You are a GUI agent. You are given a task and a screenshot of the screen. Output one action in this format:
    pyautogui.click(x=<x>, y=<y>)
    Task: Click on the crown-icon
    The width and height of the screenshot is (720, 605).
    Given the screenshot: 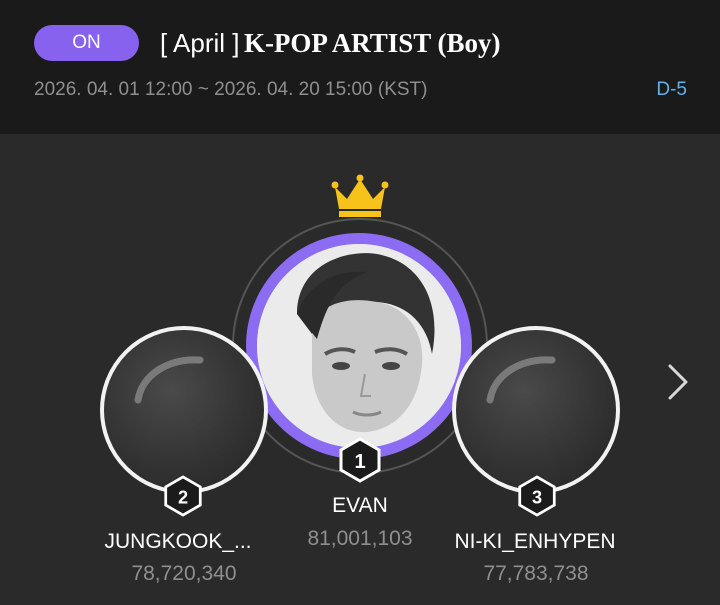 What is the action you would take?
    pyautogui.click(x=360, y=195)
    